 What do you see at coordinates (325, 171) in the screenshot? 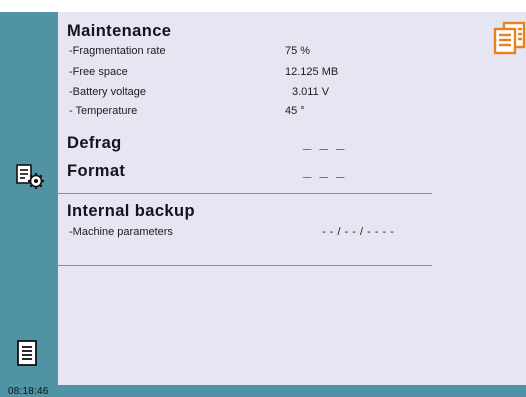
I see `format-status: _ _ _` at bounding box center [325, 171].